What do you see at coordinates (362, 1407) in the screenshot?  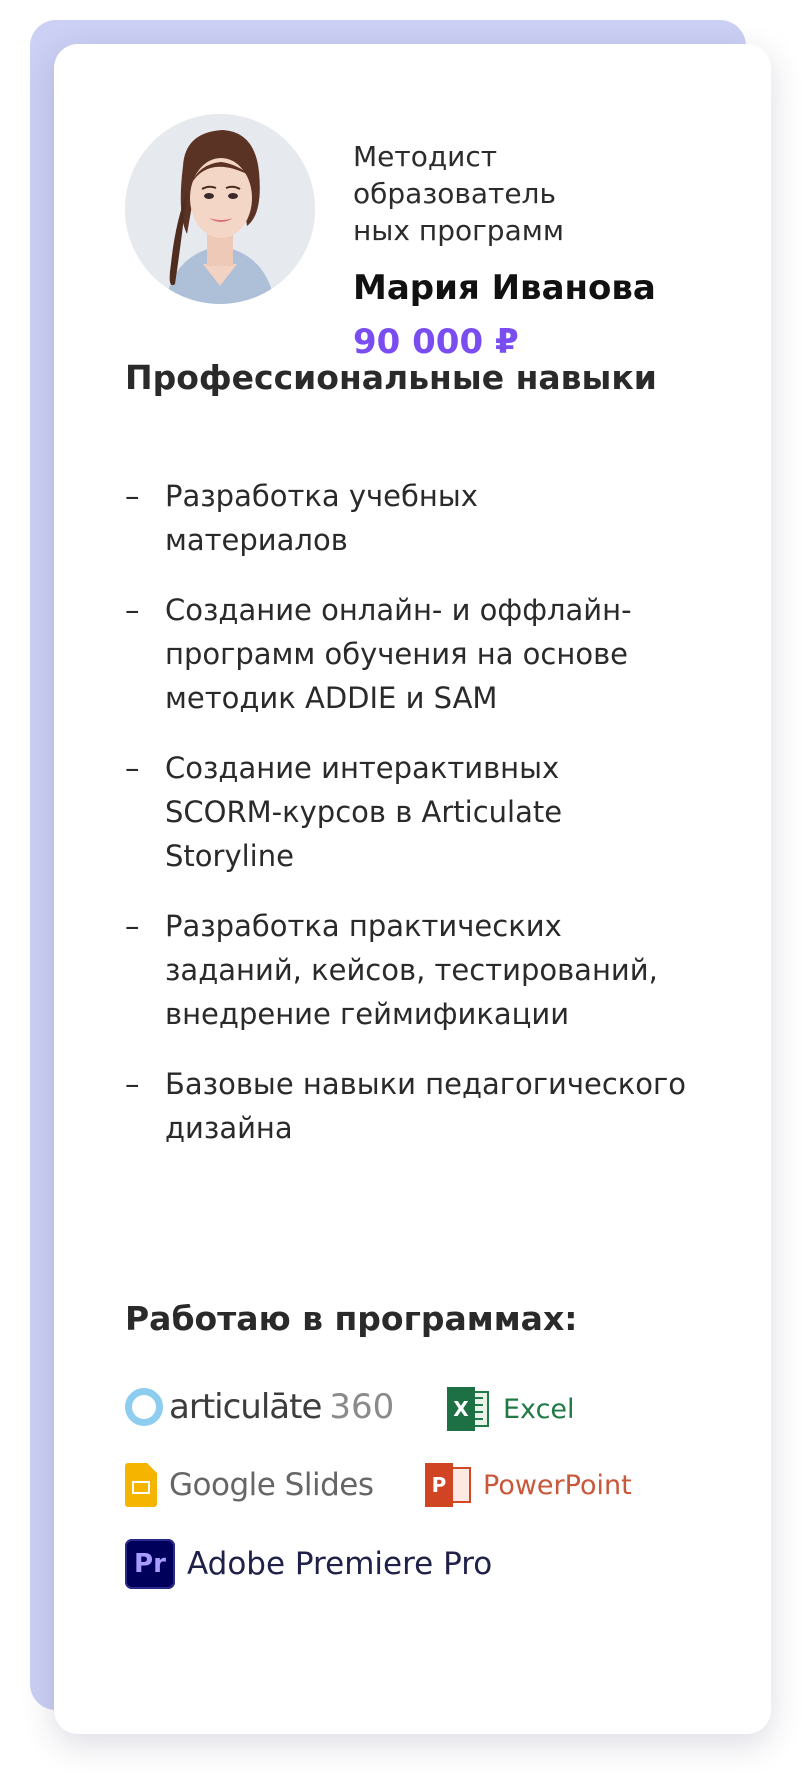 I see `articulate-360-suffix: 360` at bounding box center [362, 1407].